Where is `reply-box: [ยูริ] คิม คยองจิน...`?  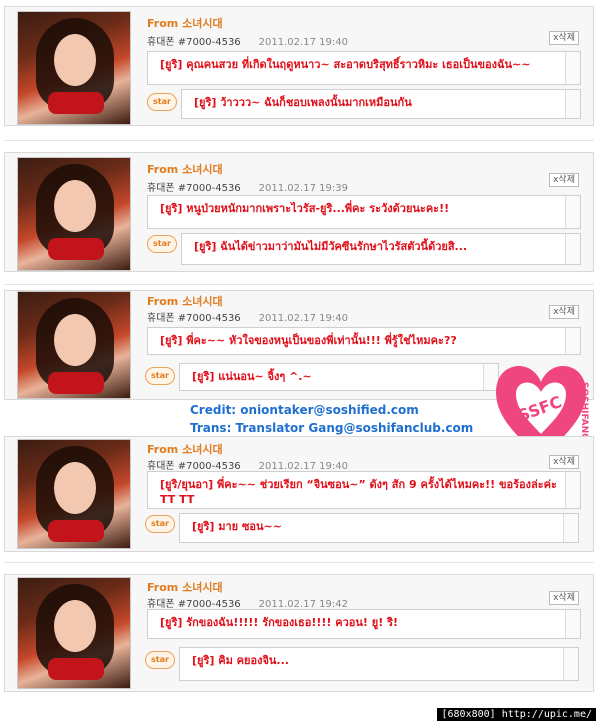
reply-box: [ยูริ] คิม คยองจิน... is located at coordinates (379, 664).